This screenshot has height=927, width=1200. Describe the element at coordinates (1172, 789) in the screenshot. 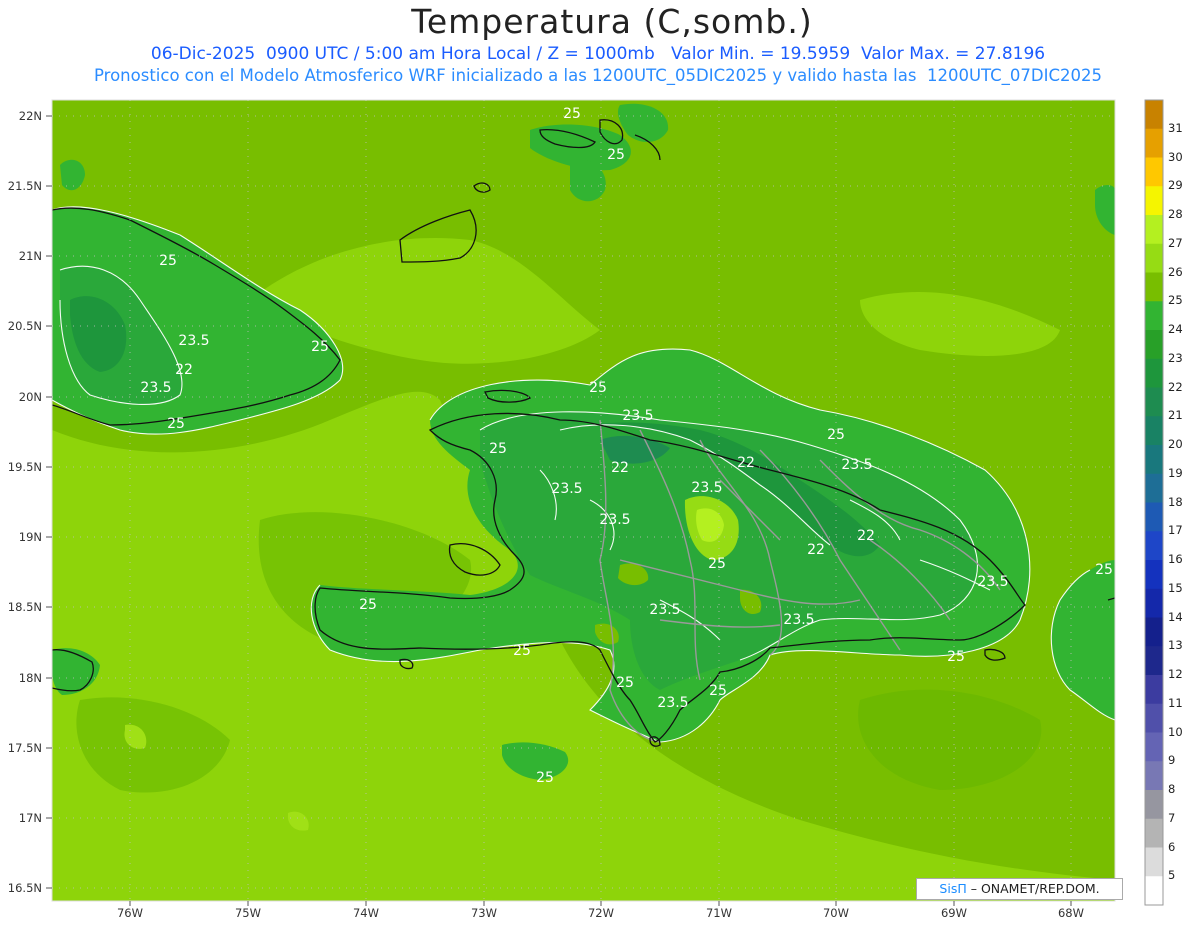

I see `colorbar-label: 8` at that location.